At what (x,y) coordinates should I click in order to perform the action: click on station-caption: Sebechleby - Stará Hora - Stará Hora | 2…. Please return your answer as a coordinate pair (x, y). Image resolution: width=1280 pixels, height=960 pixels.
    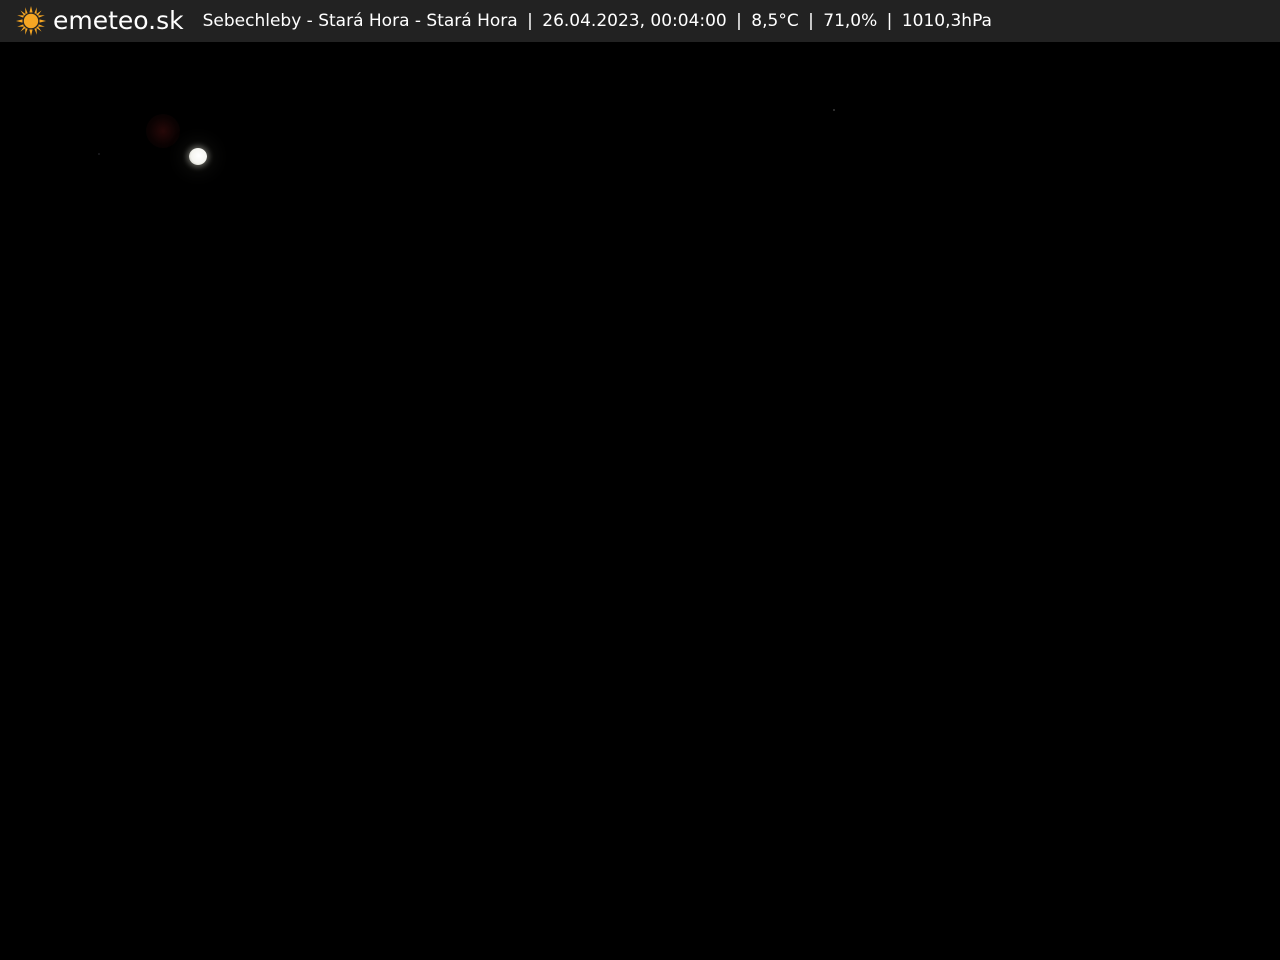
    Looking at the image, I should click on (597, 21).